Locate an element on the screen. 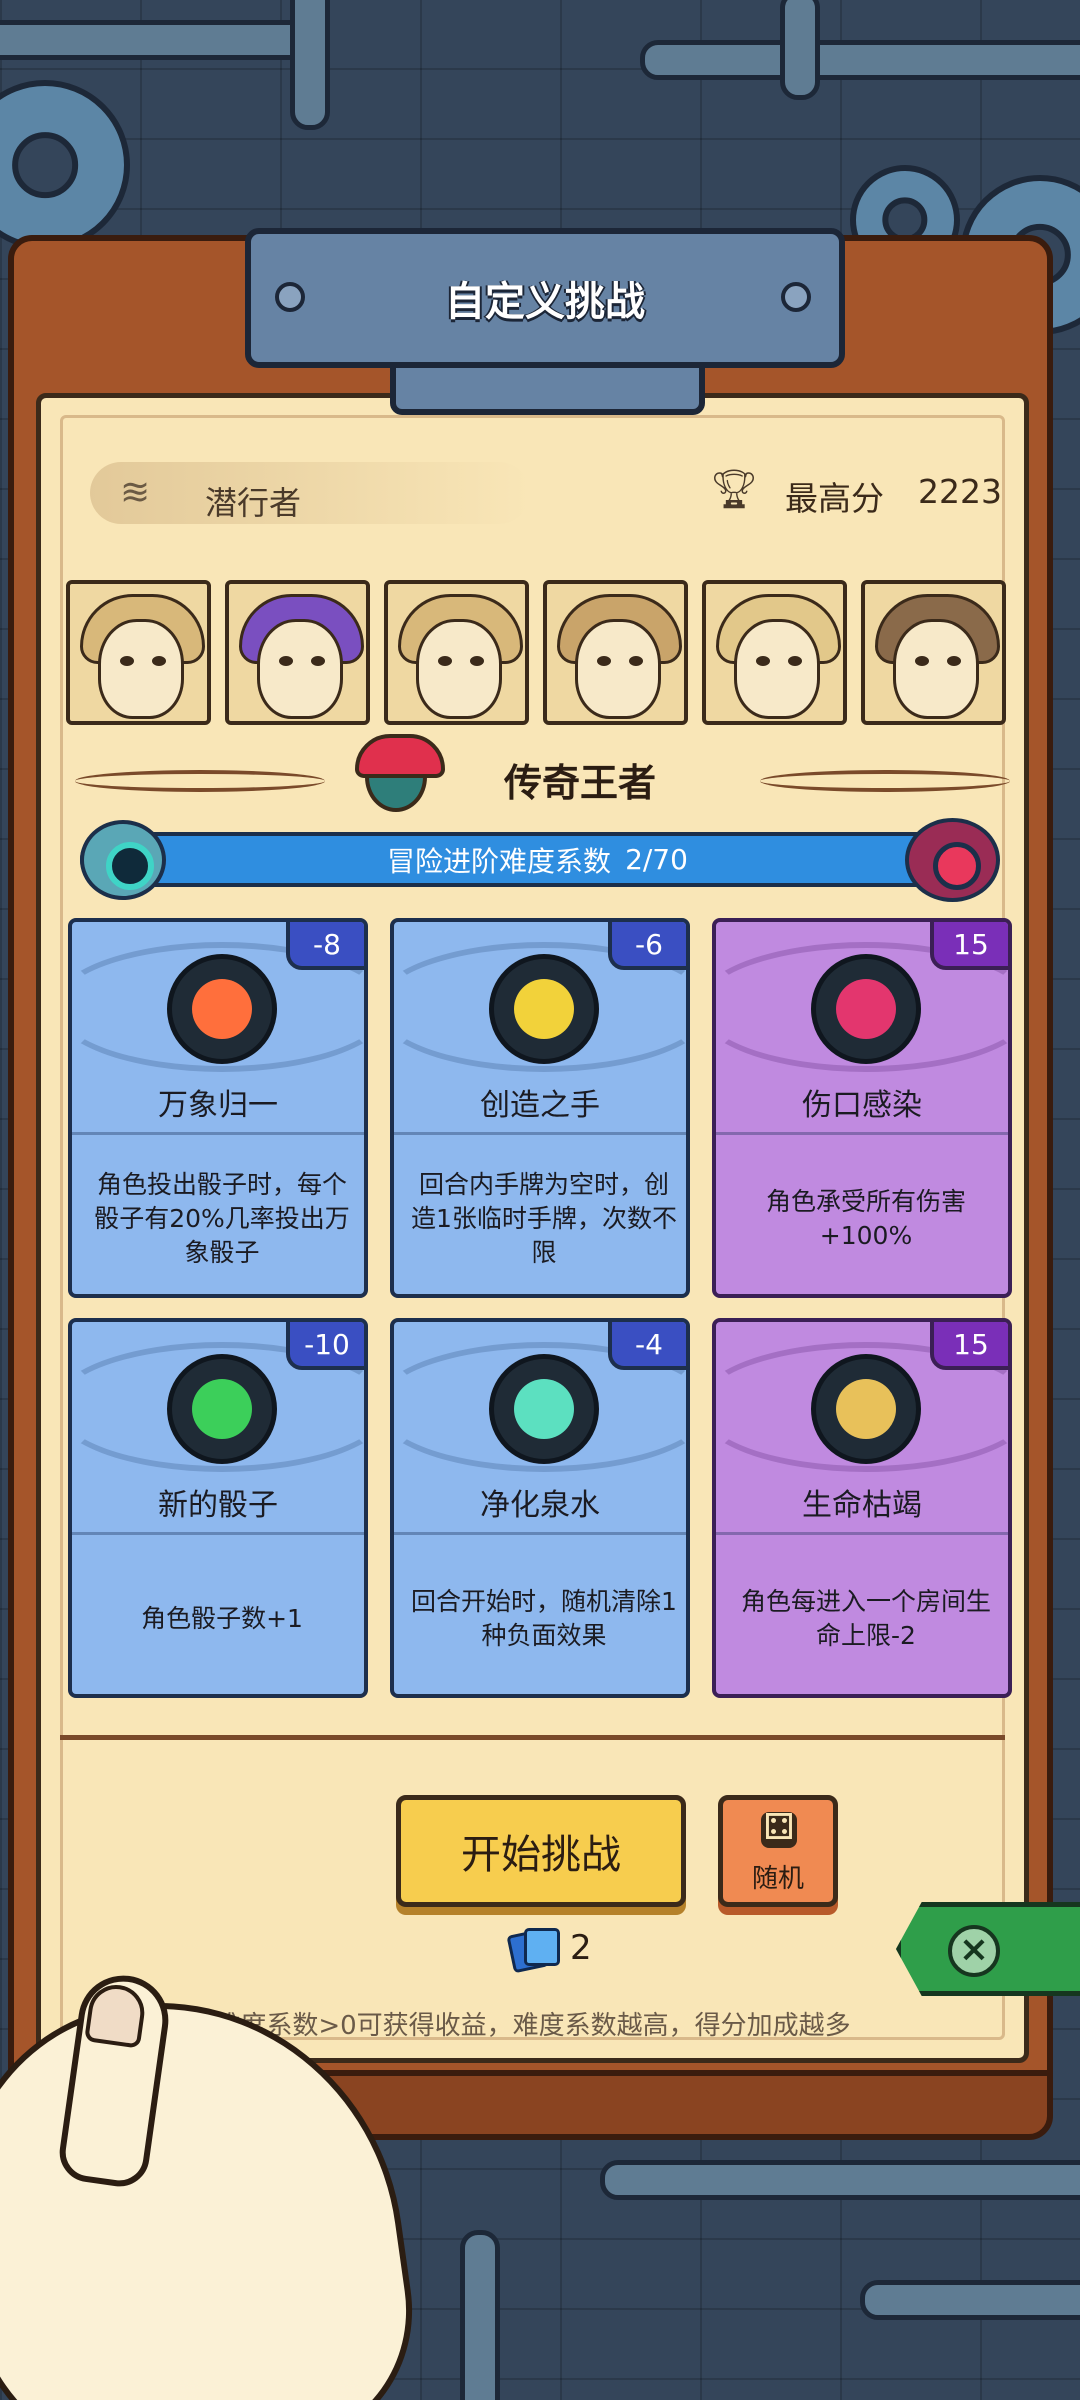  card-description: 角色投出骰子时，每个骰子有20%几率投出万象骰子 is located at coordinates (222, 1218).